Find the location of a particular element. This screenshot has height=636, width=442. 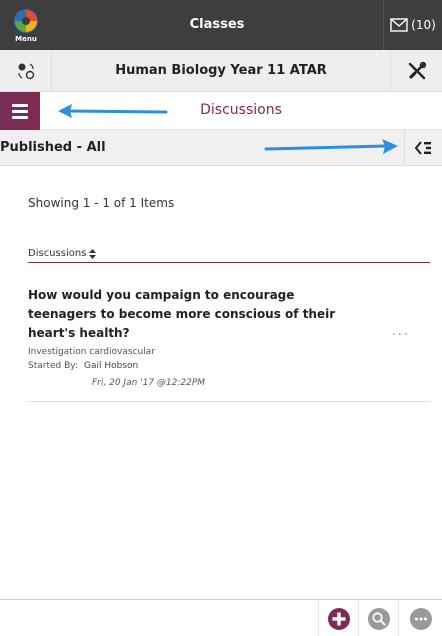

tools-button is located at coordinates (416, 71).